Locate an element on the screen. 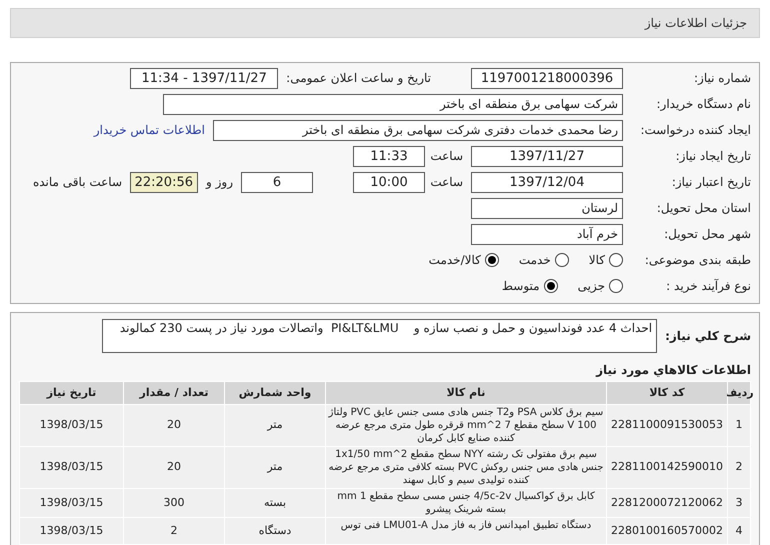 The height and width of the screenshot is (545, 770). table-cell: 2281100091530053 is located at coordinates (667, 425).